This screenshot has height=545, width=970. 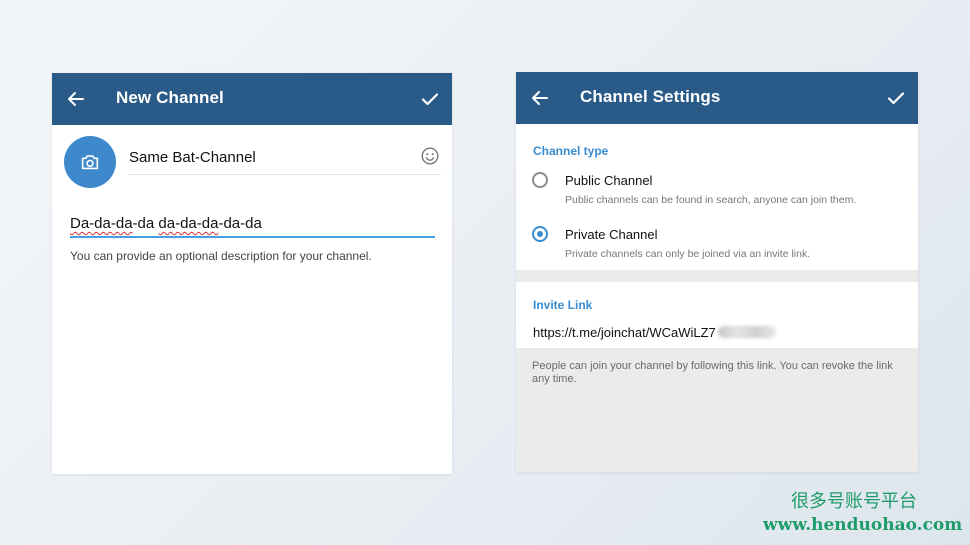 I want to click on channel-settings-app-bar: Channel Settings, so click(x=717, y=98).